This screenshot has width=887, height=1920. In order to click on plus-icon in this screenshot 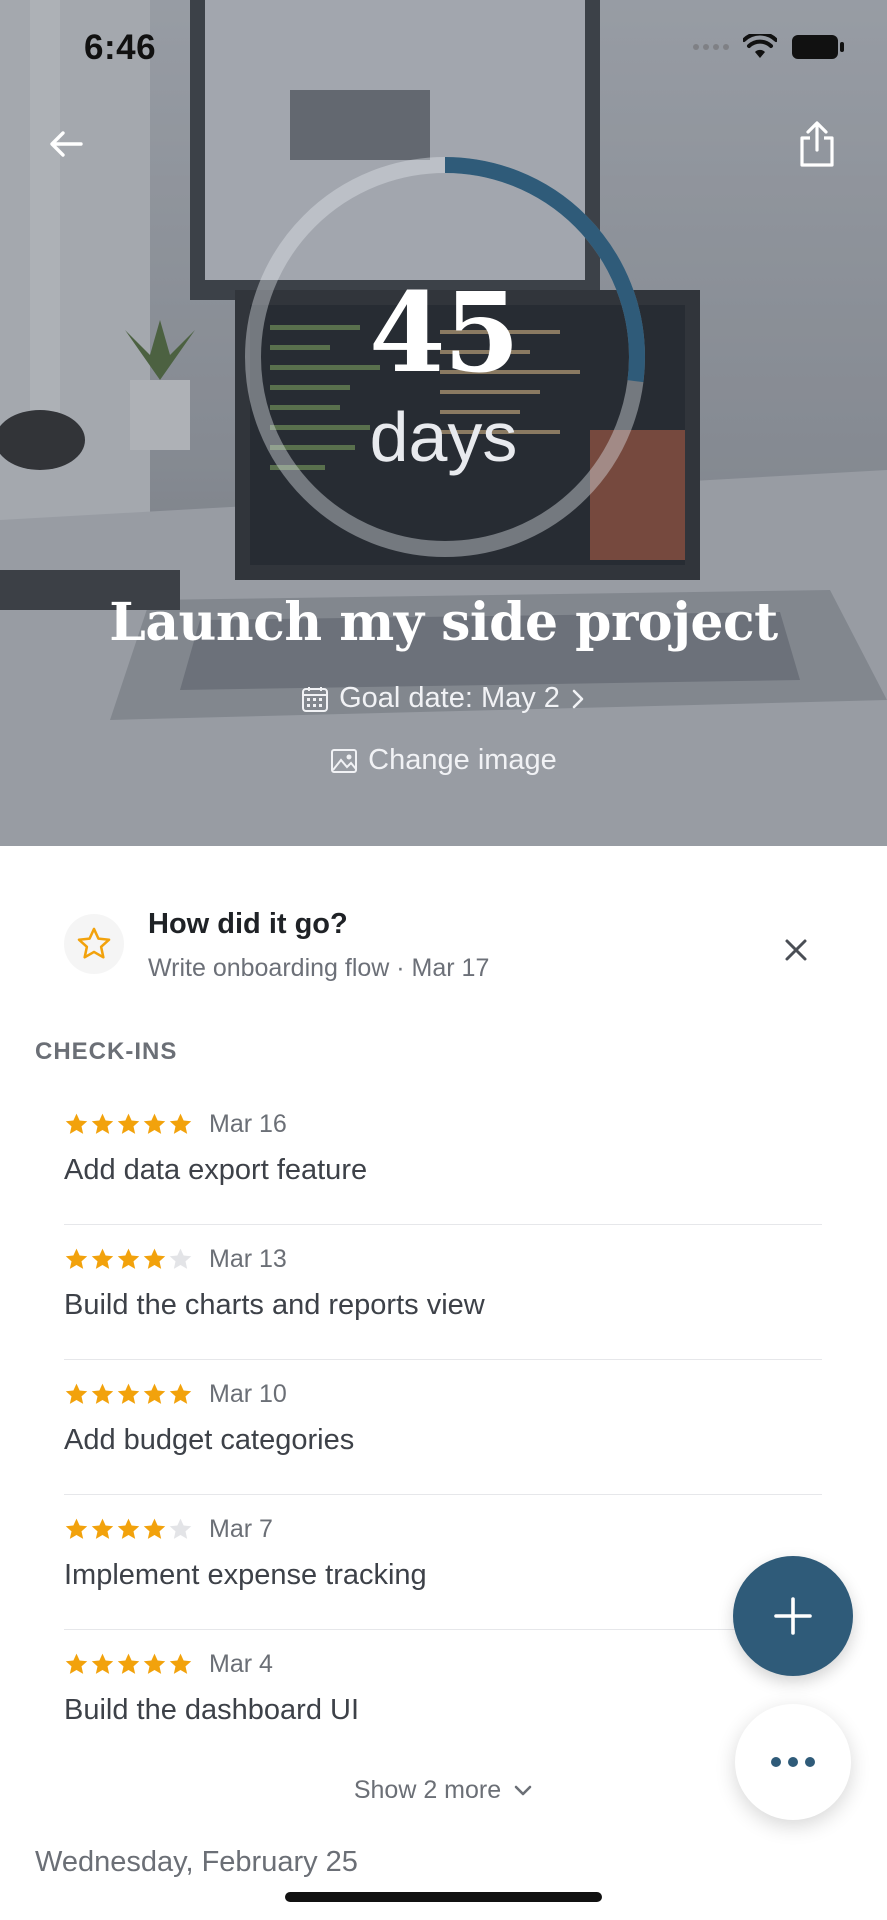, I will do `click(793, 1616)`.